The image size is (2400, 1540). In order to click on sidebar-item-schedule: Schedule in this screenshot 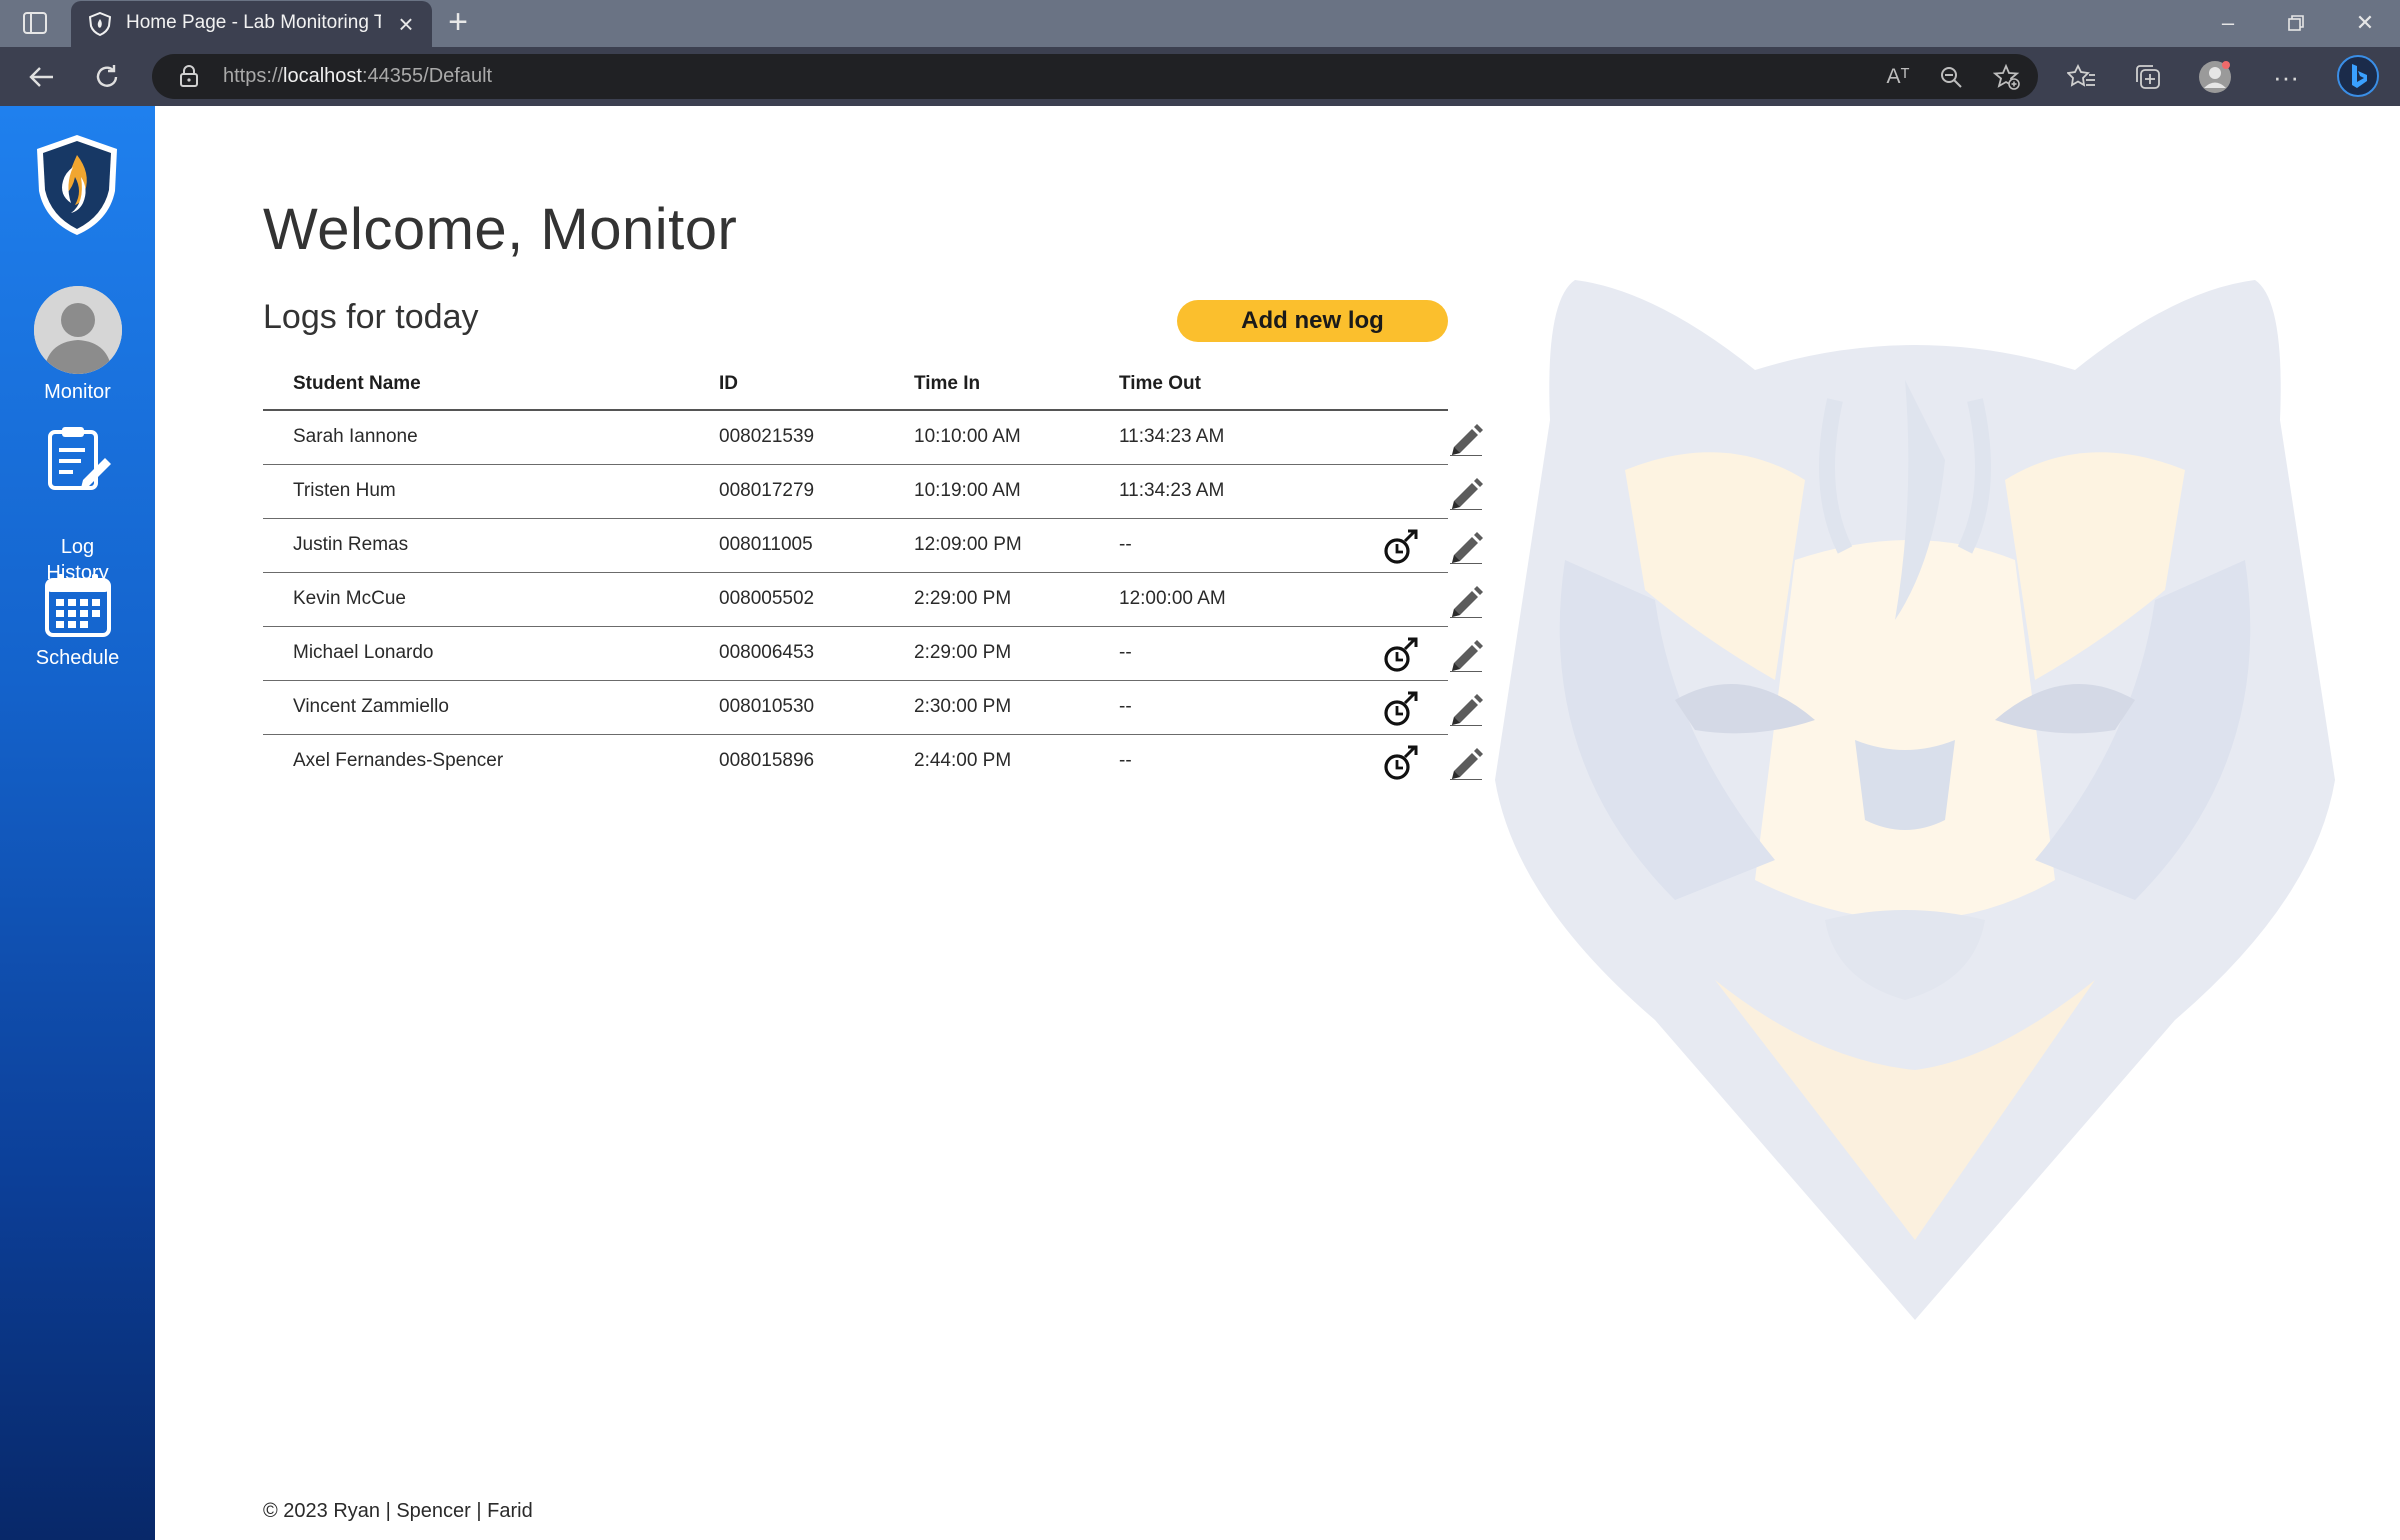, I will do `click(77, 658)`.